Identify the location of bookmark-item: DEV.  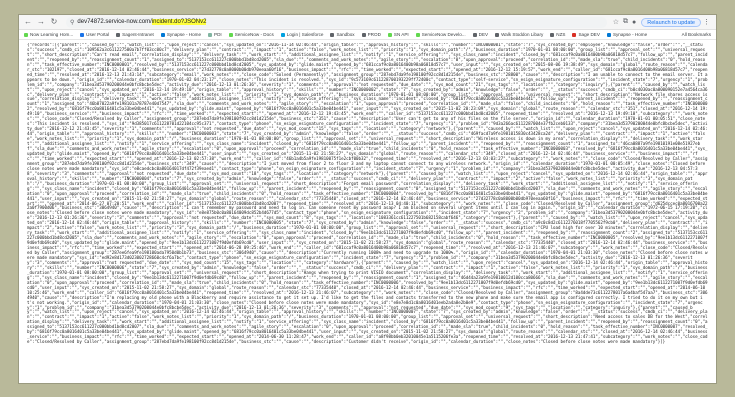
(480, 34).